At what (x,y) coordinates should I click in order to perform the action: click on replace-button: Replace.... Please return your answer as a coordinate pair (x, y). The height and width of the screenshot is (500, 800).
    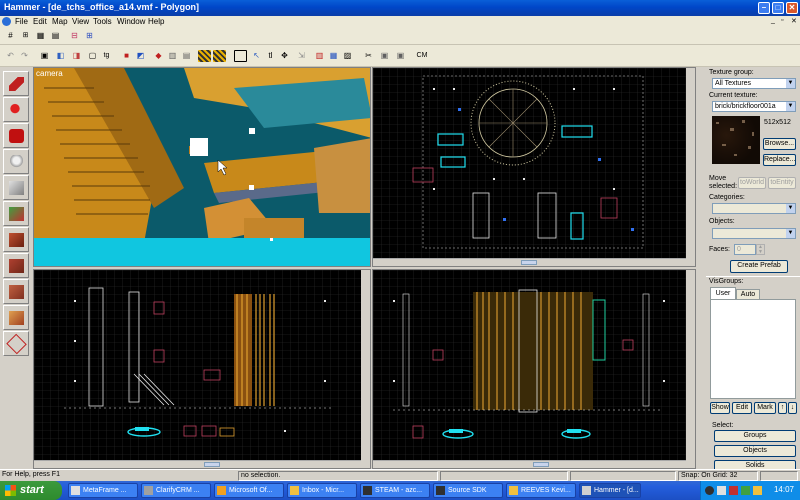
    Looking at the image, I should click on (779, 160).